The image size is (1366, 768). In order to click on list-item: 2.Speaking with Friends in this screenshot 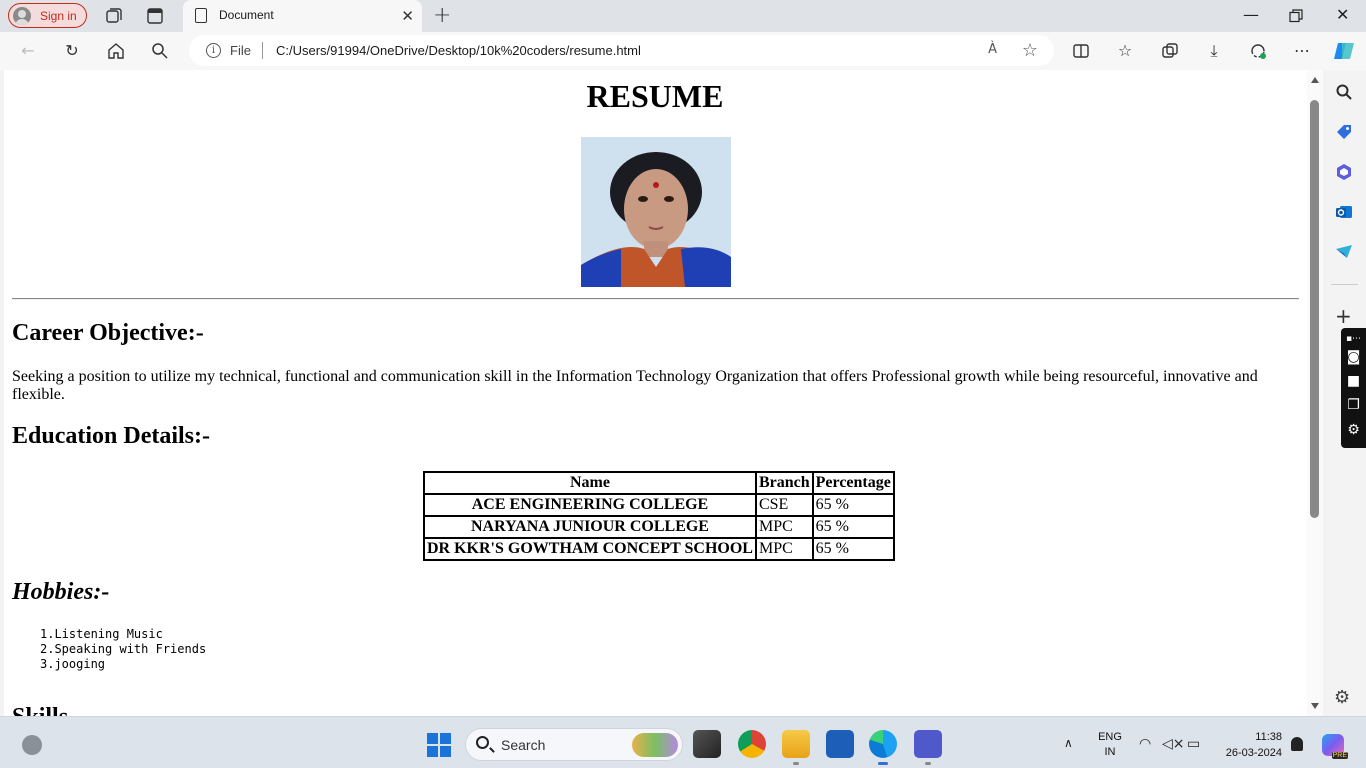, I will do `click(123, 649)`.